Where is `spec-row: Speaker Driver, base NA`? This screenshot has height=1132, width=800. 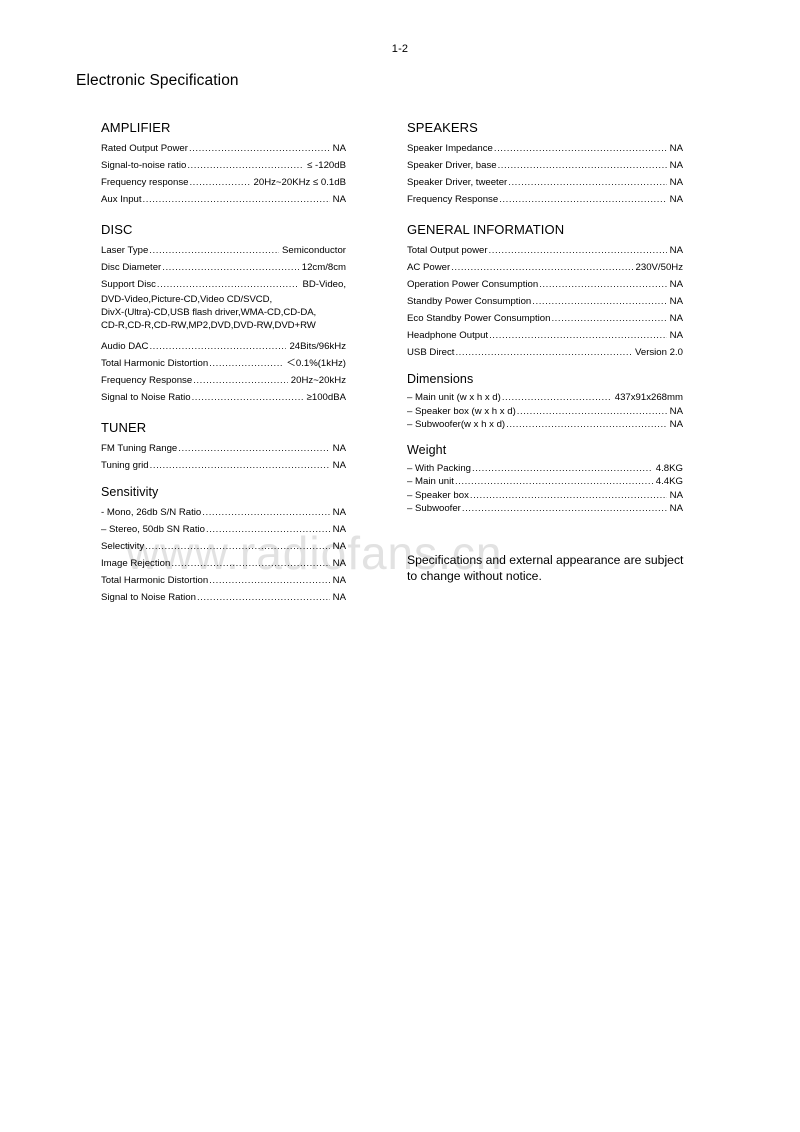
spec-row: Speaker Driver, base NA is located at coordinates (545, 165).